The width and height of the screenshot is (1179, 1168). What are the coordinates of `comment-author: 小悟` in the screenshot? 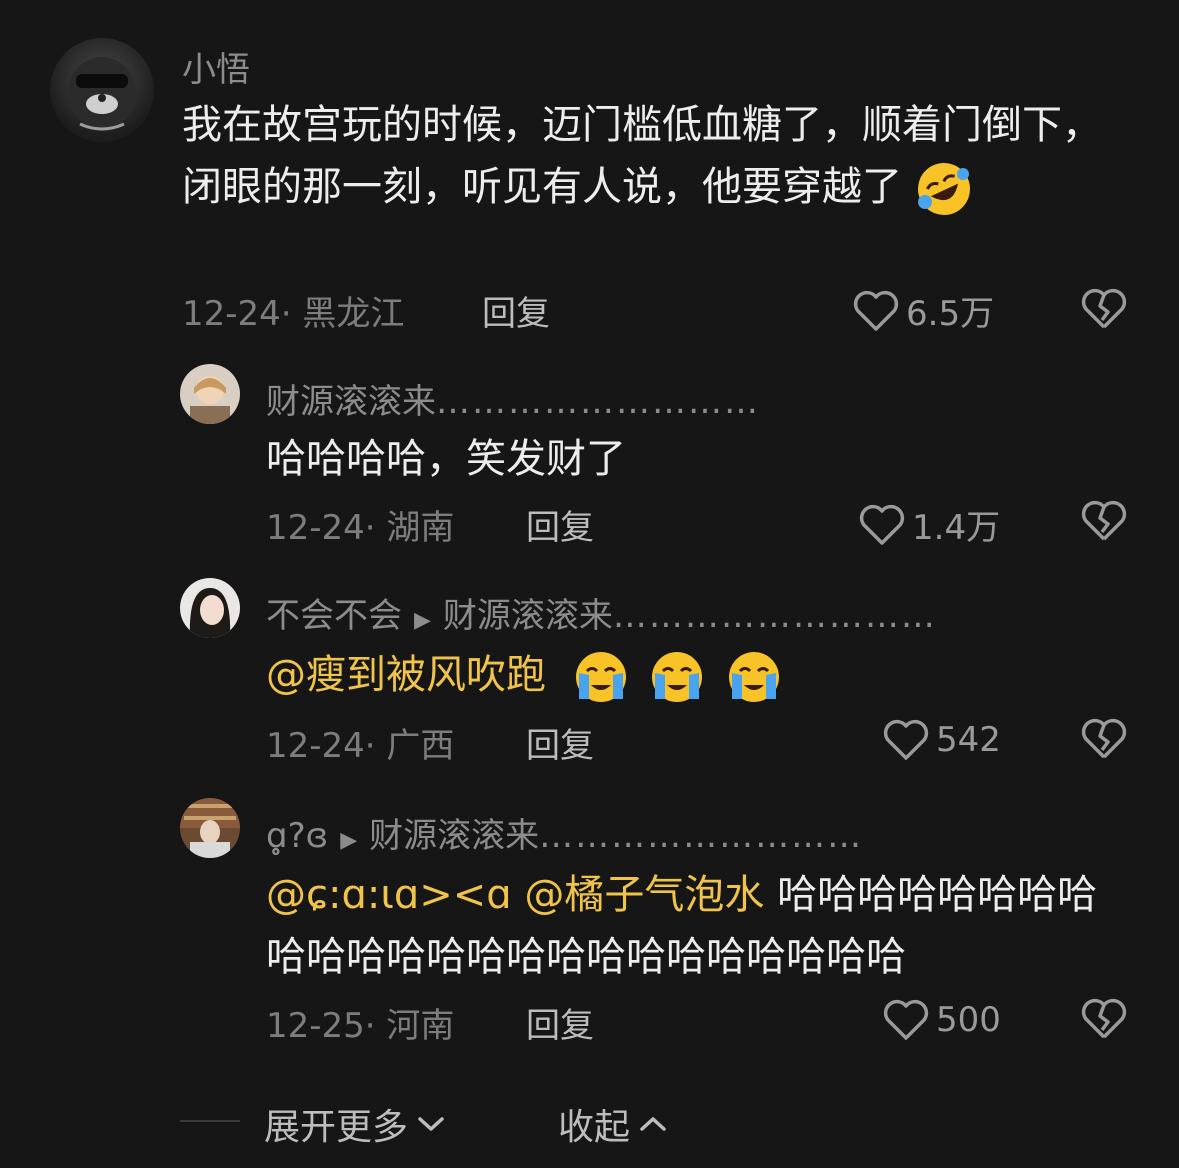 It's located at (216, 66).